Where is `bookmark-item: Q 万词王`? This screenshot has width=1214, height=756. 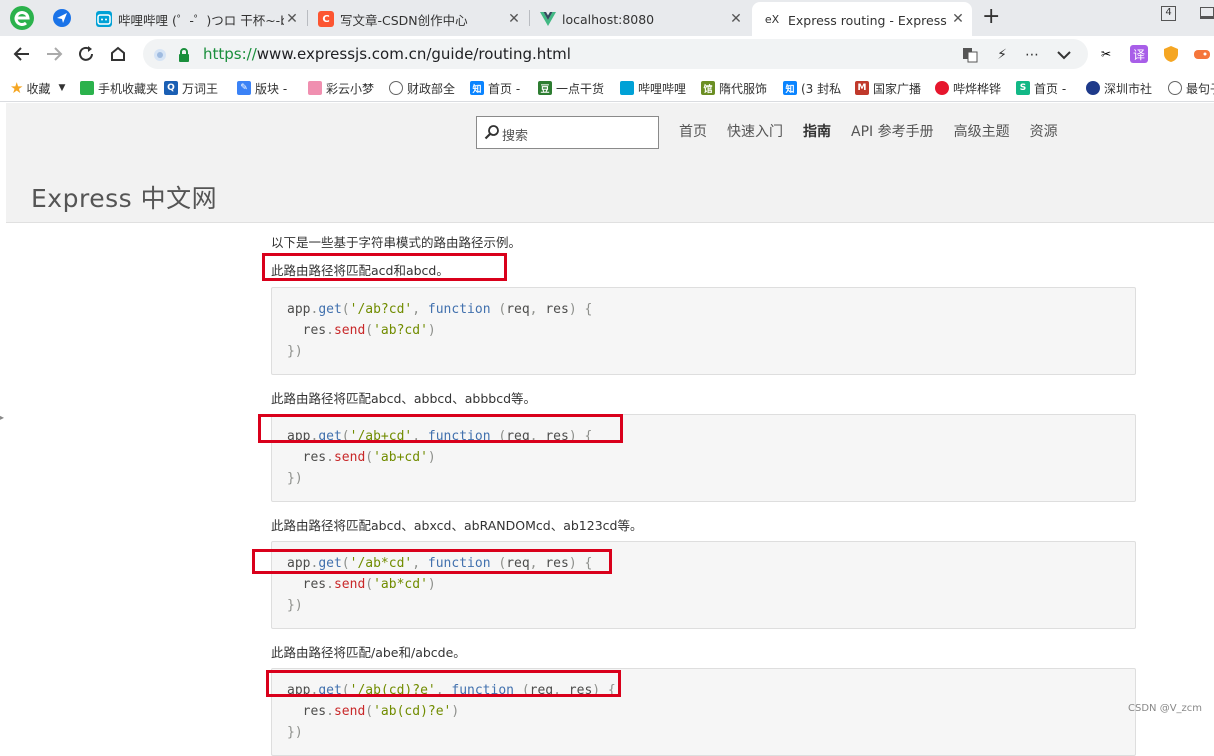 bookmark-item: Q 万词王 is located at coordinates (193, 88).